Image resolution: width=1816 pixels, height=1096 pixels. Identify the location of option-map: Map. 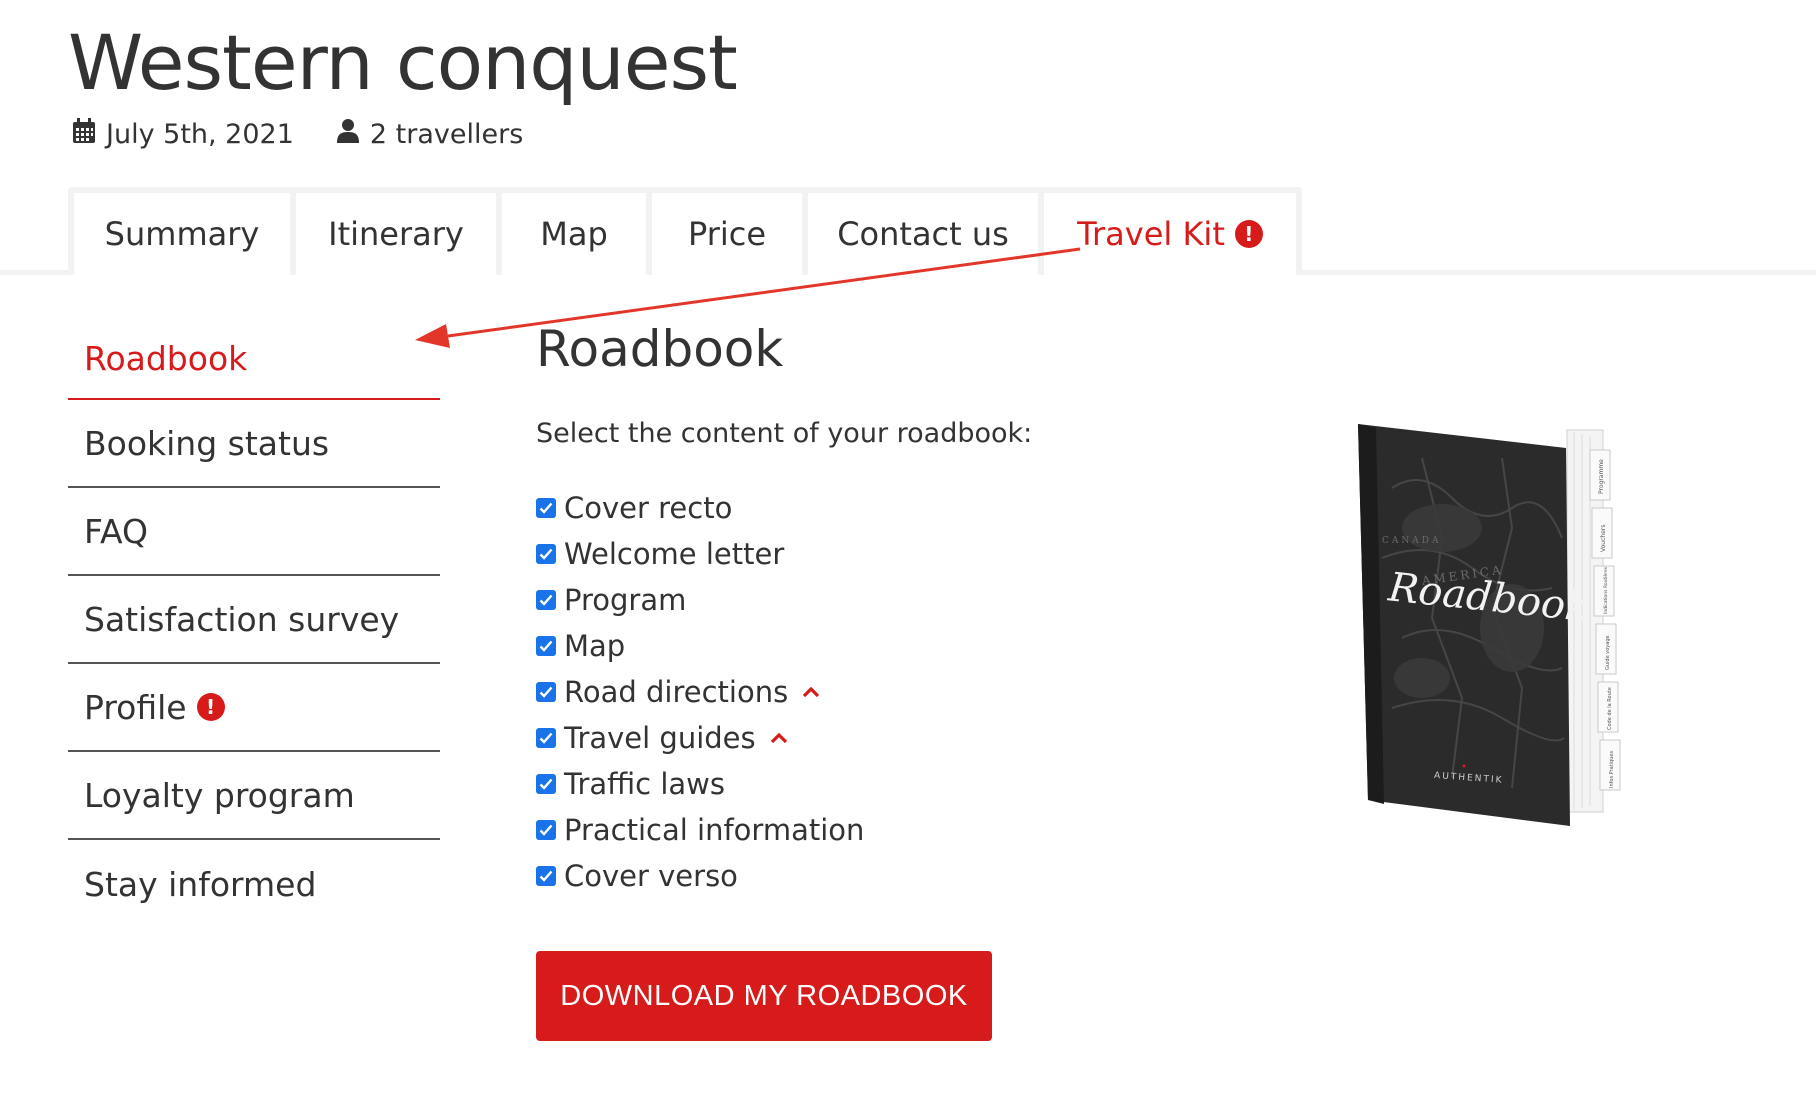
(896, 646).